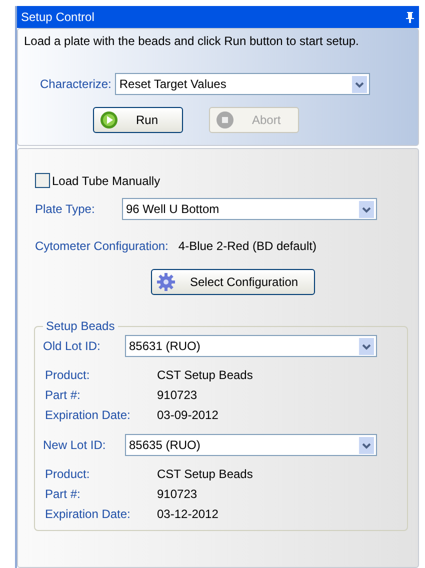 The width and height of the screenshot is (425, 568). I want to click on lot-id-dropdown: 85635 (RUO), so click(251, 445).